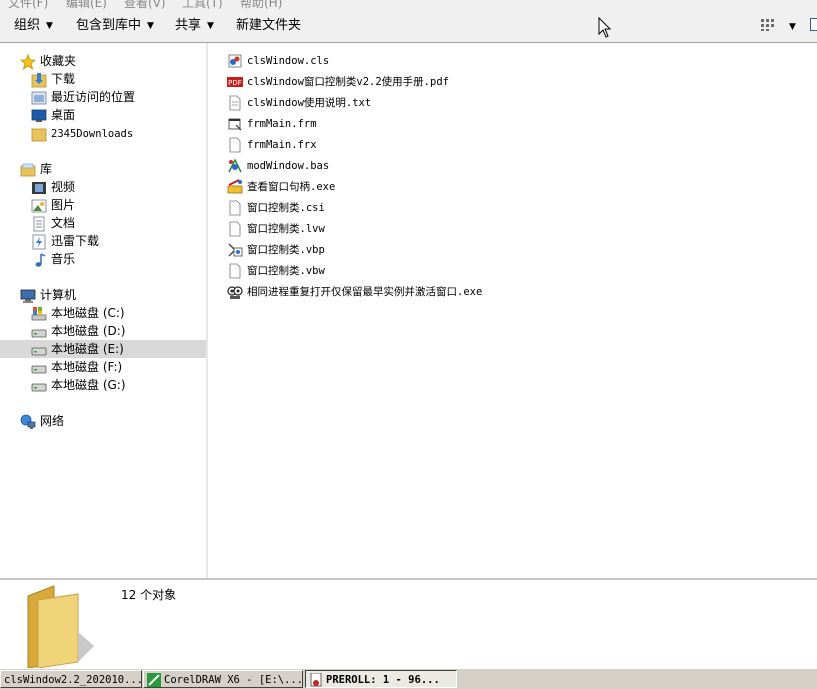 The width and height of the screenshot is (817, 689). Describe the element at coordinates (286, 250) in the screenshot. I see `file-name: 窗口控制类.vbp` at that location.